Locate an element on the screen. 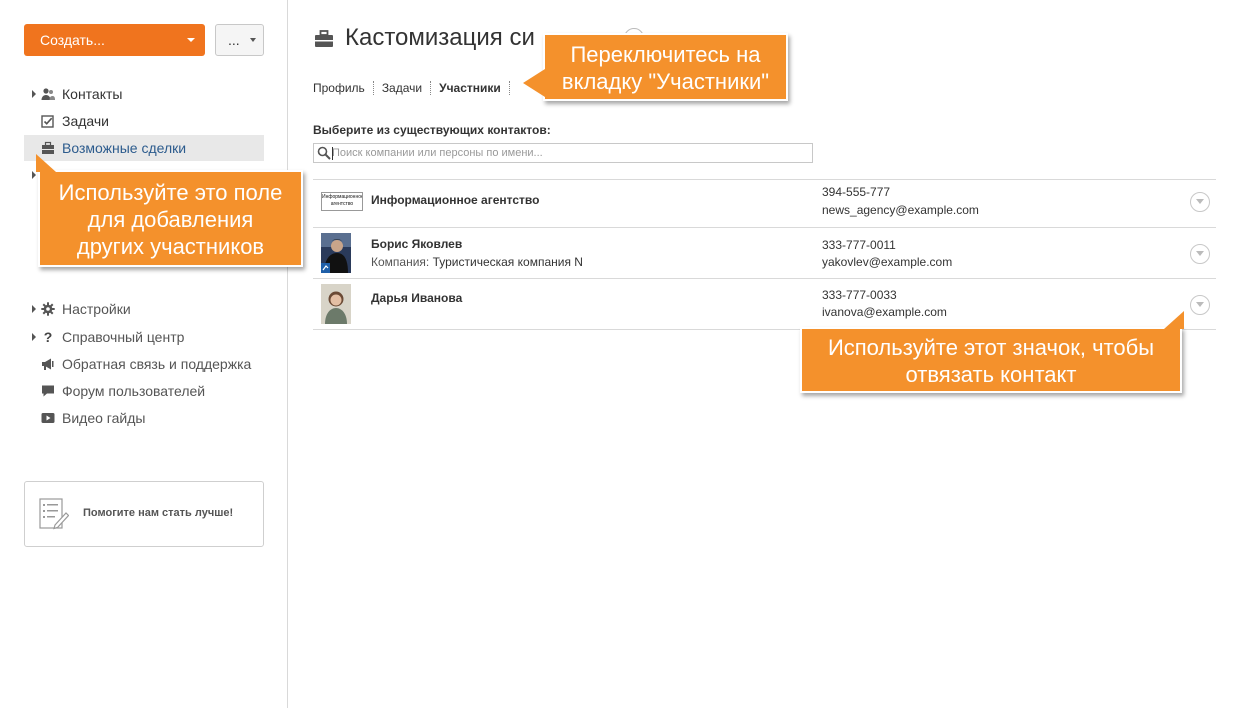 The height and width of the screenshot is (708, 1240). contacts-icon is located at coordinates (48, 94).